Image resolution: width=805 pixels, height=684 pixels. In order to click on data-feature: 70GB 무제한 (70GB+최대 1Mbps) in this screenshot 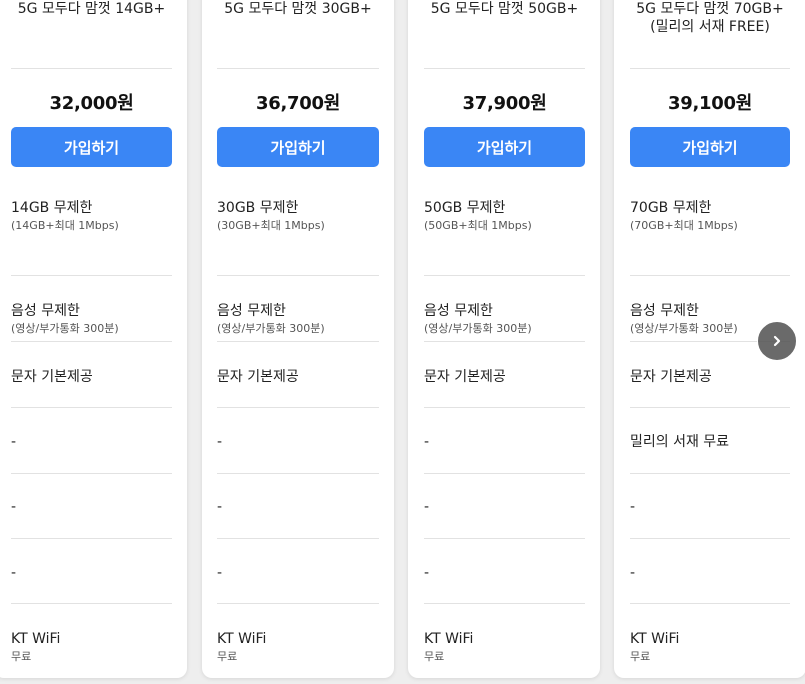, I will do `click(710, 216)`.